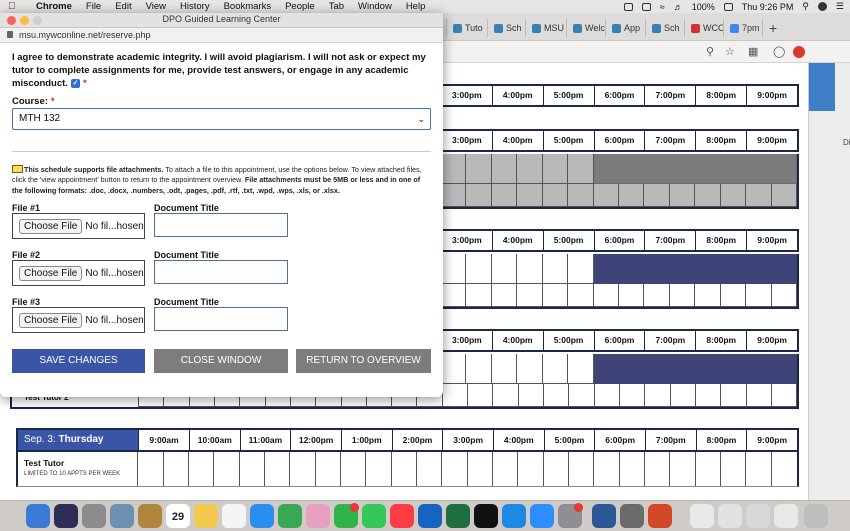 The height and width of the screenshot is (531, 850). Describe the element at coordinates (632, 516) in the screenshot. I see `document-thumbnail-icon` at that location.